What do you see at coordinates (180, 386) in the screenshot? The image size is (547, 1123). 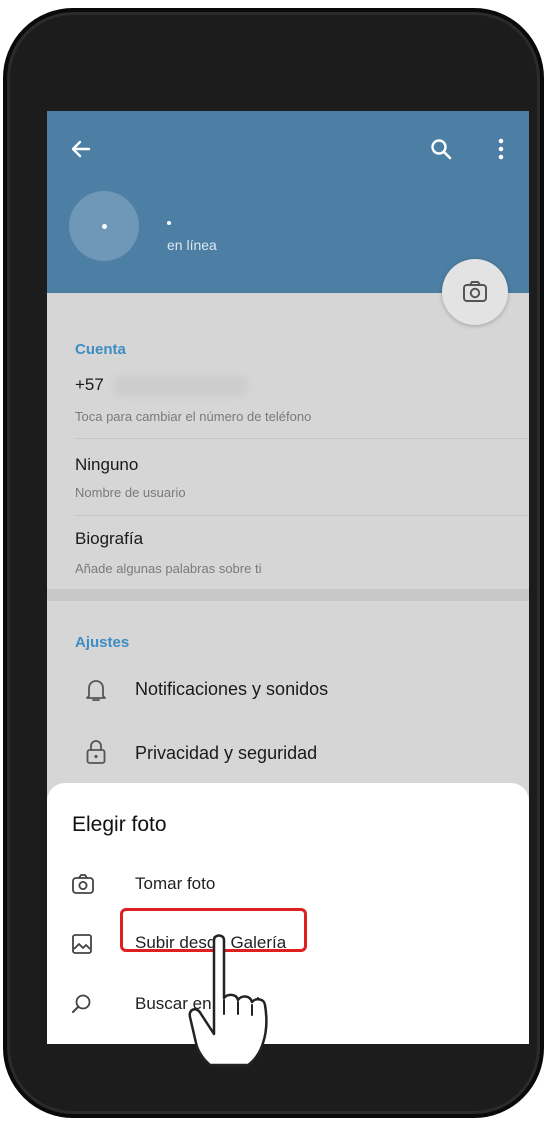 I see `phone-number-redacted` at bounding box center [180, 386].